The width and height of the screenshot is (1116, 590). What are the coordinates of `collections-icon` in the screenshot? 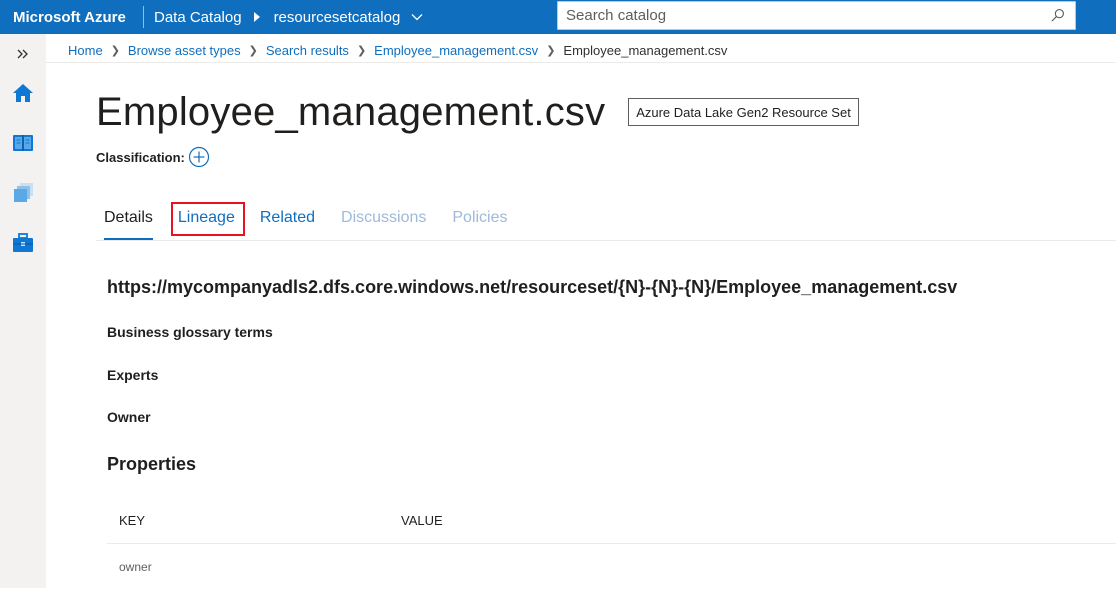 It's located at (23, 192).